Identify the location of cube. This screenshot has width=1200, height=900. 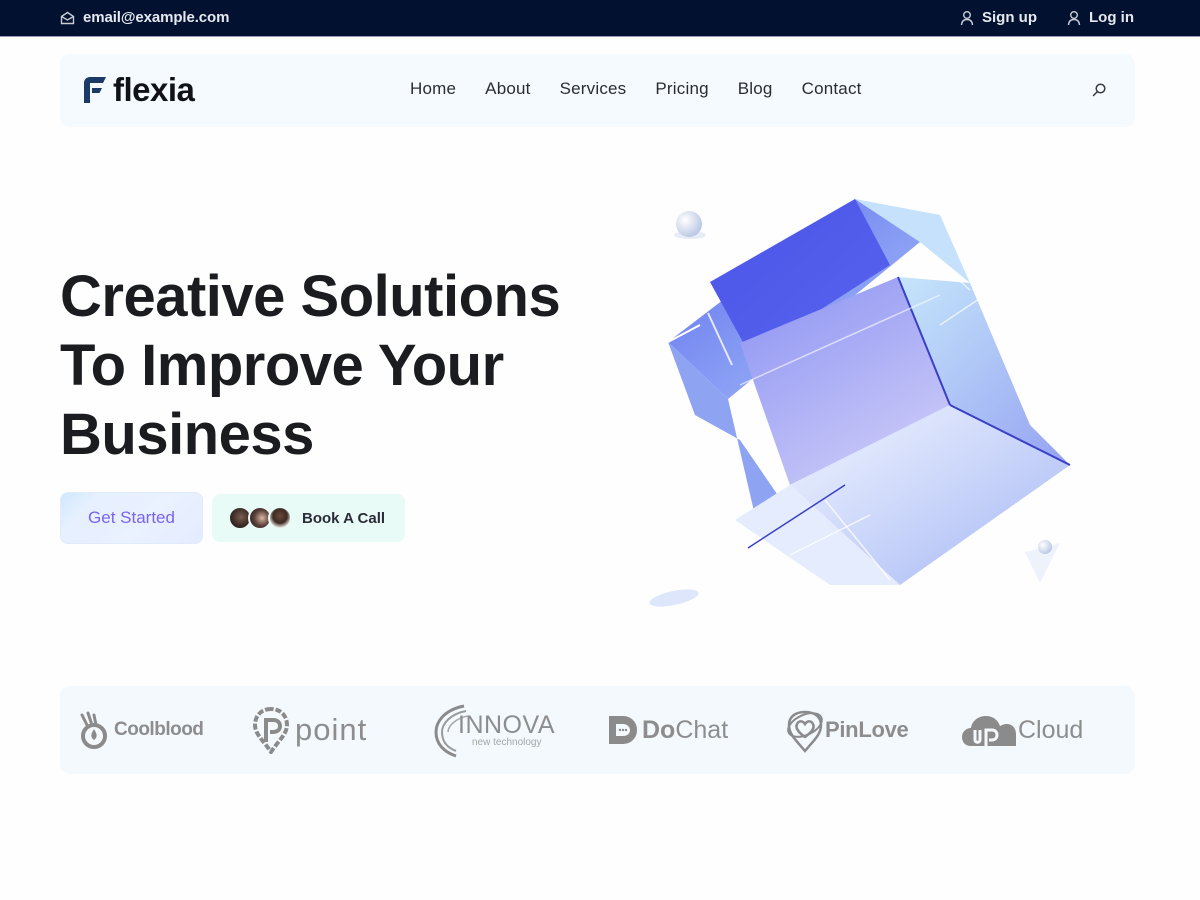
(869, 392).